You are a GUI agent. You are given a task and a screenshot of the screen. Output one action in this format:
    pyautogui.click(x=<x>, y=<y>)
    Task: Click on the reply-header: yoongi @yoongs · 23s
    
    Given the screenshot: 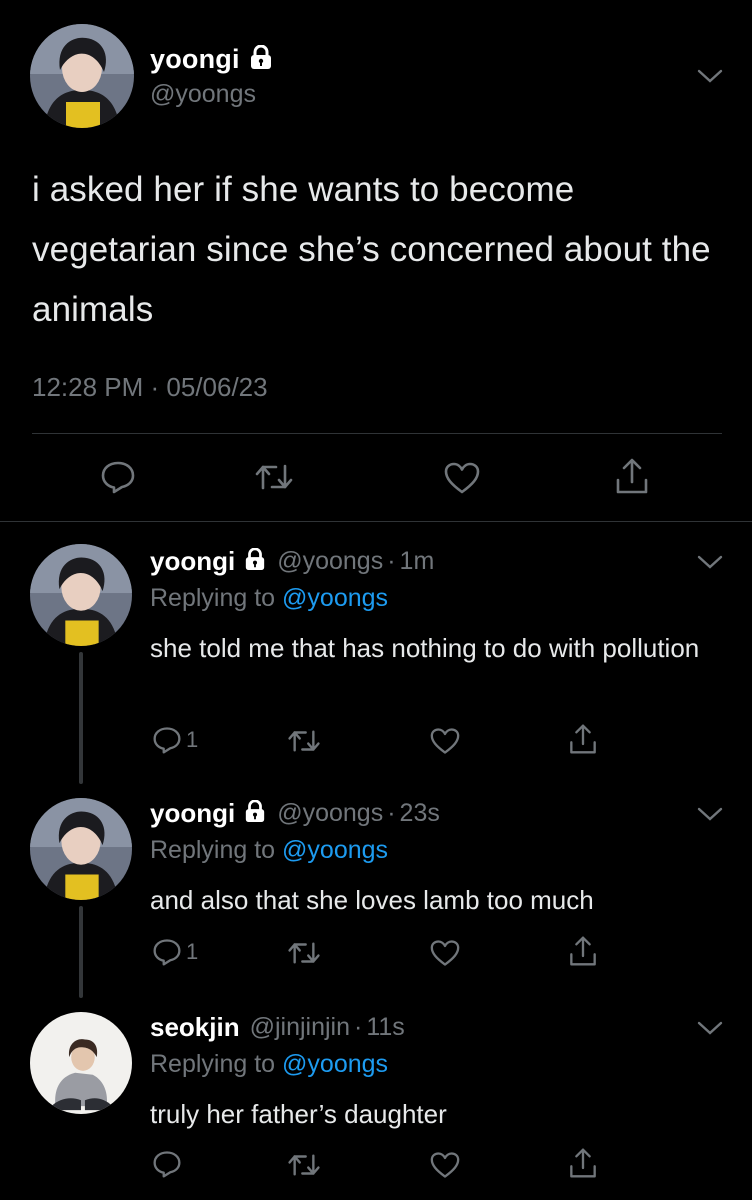 What is the action you would take?
    pyautogui.click(x=295, y=813)
    